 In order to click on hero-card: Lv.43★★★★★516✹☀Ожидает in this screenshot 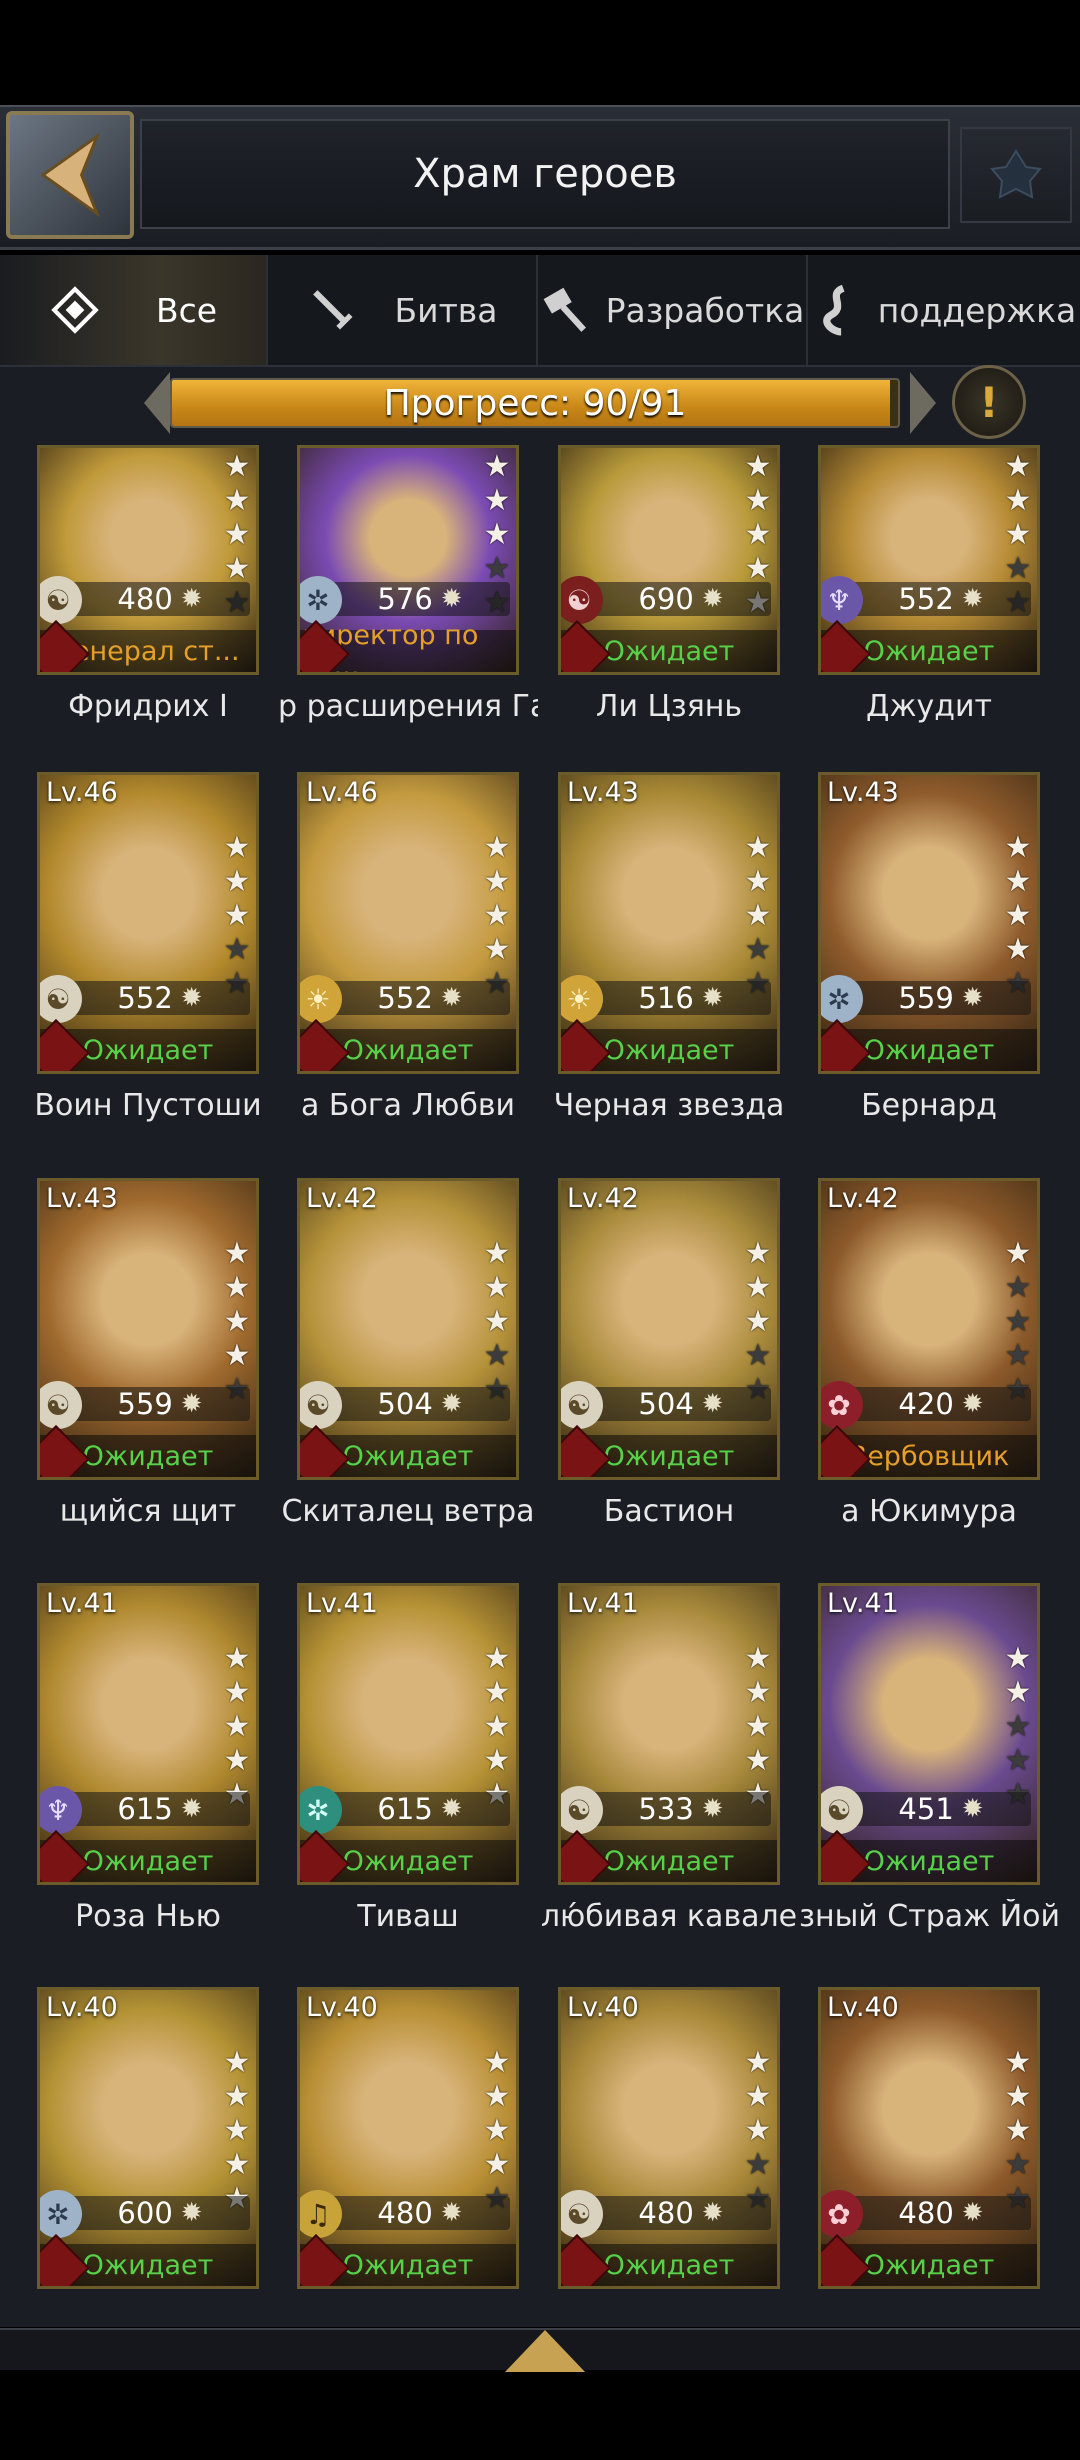, I will do `click(669, 923)`.